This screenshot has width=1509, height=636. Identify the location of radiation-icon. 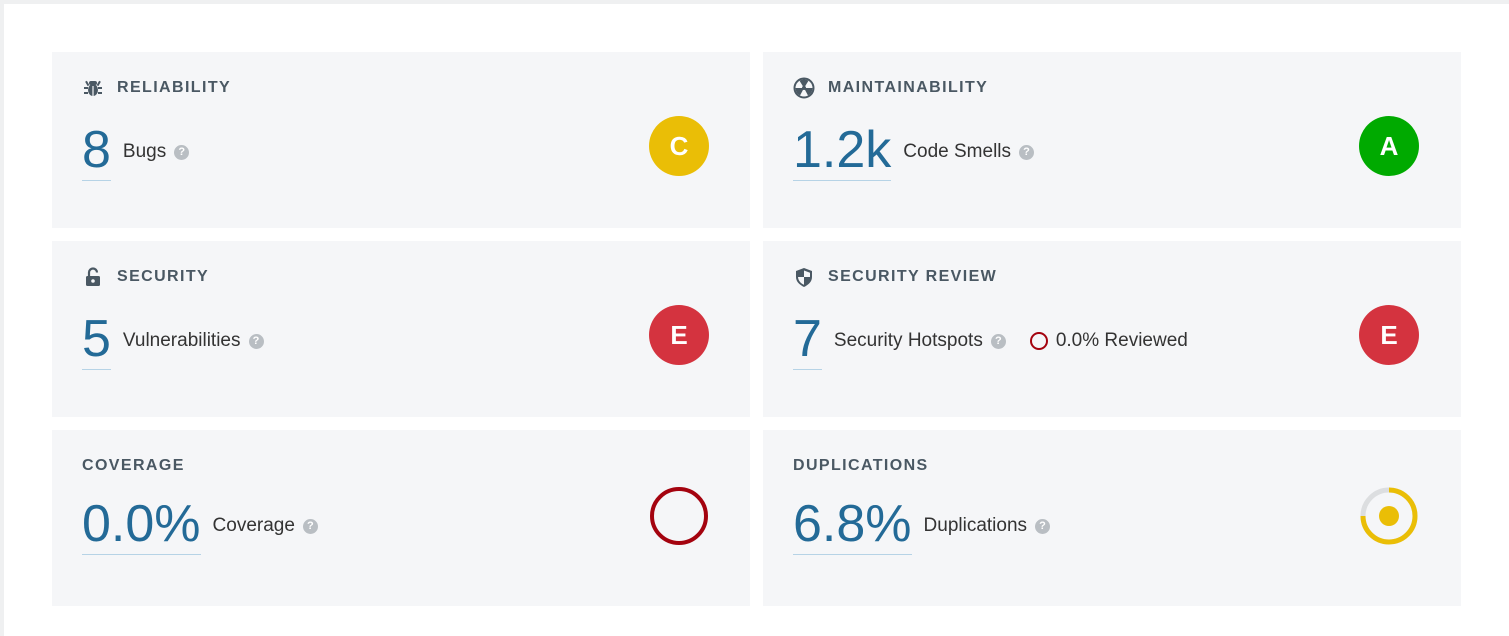
(804, 88).